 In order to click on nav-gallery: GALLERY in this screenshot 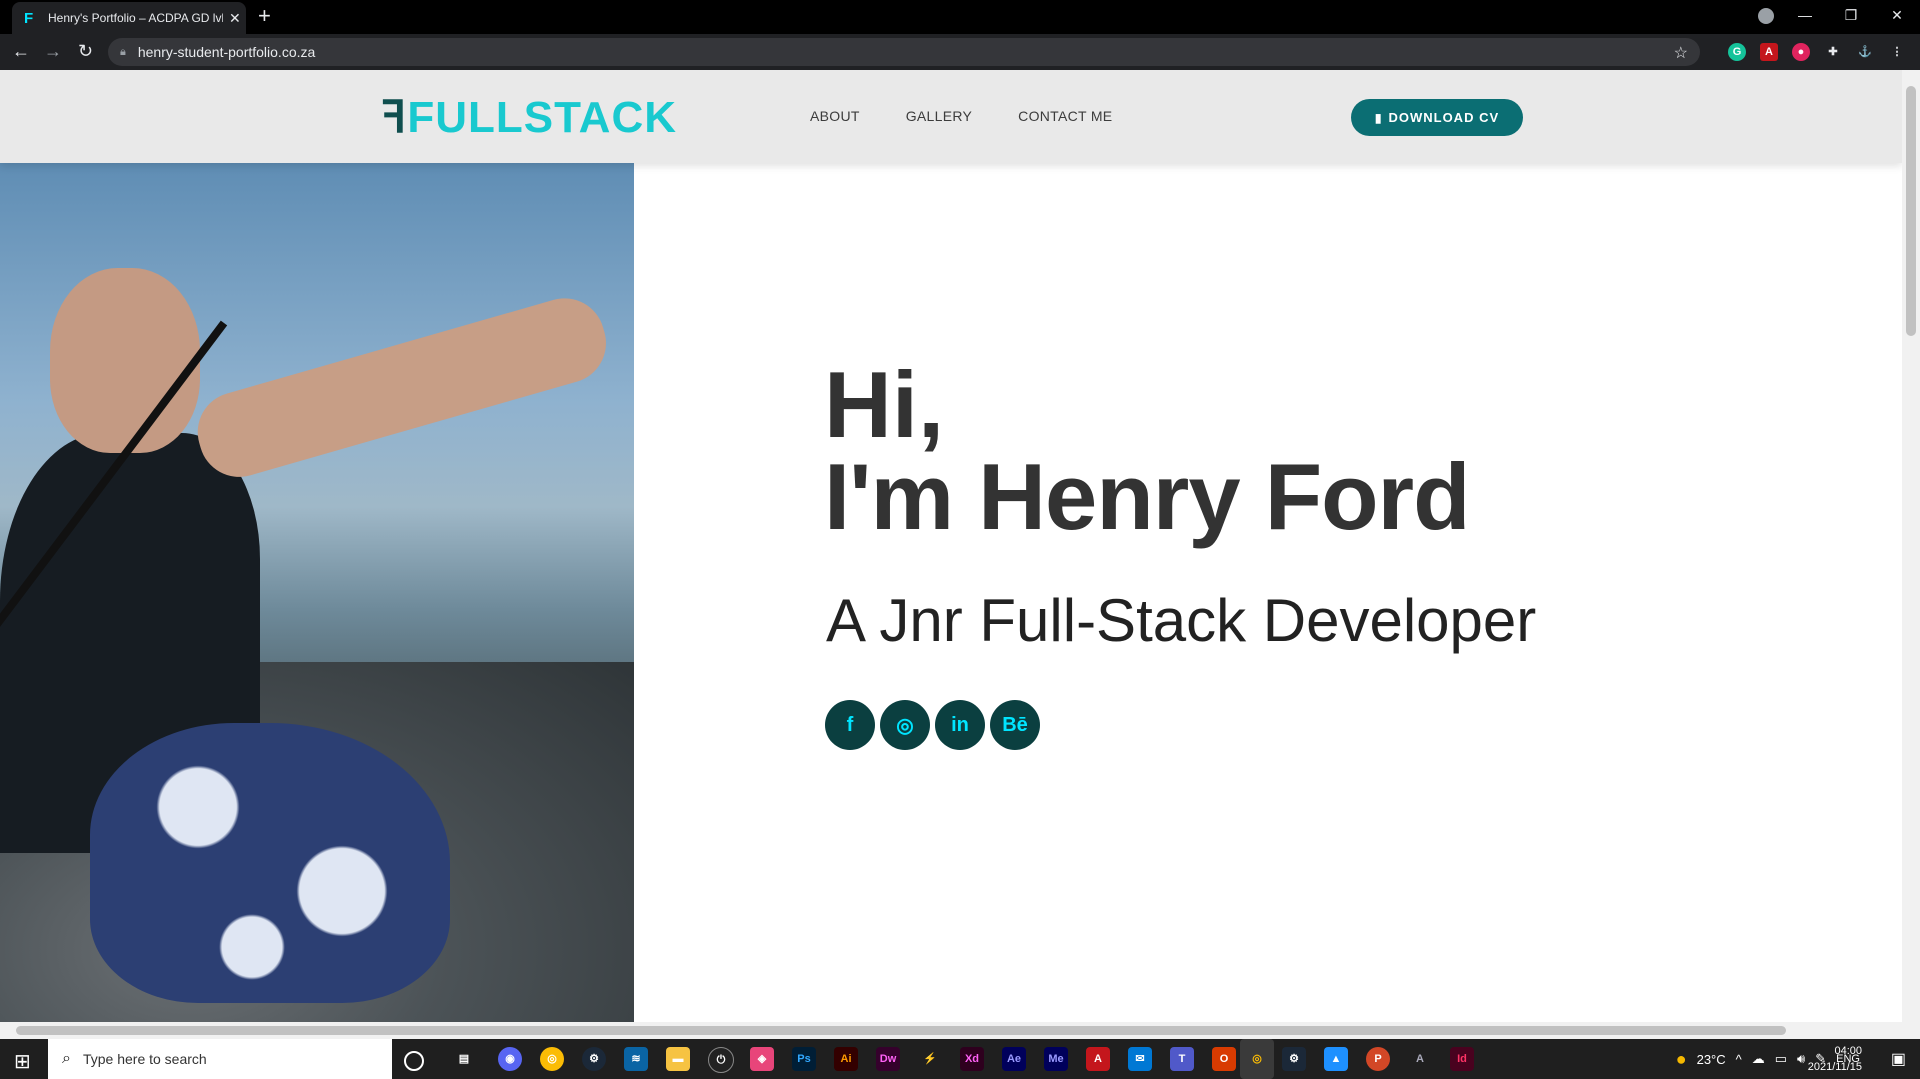, I will do `click(939, 116)`.